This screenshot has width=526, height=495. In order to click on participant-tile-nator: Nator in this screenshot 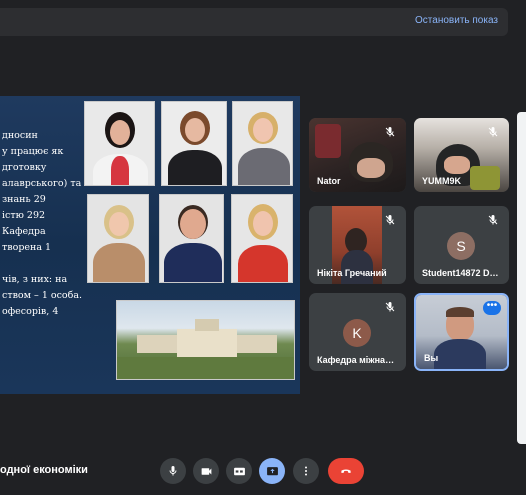, I will do `click(357, 155)`.